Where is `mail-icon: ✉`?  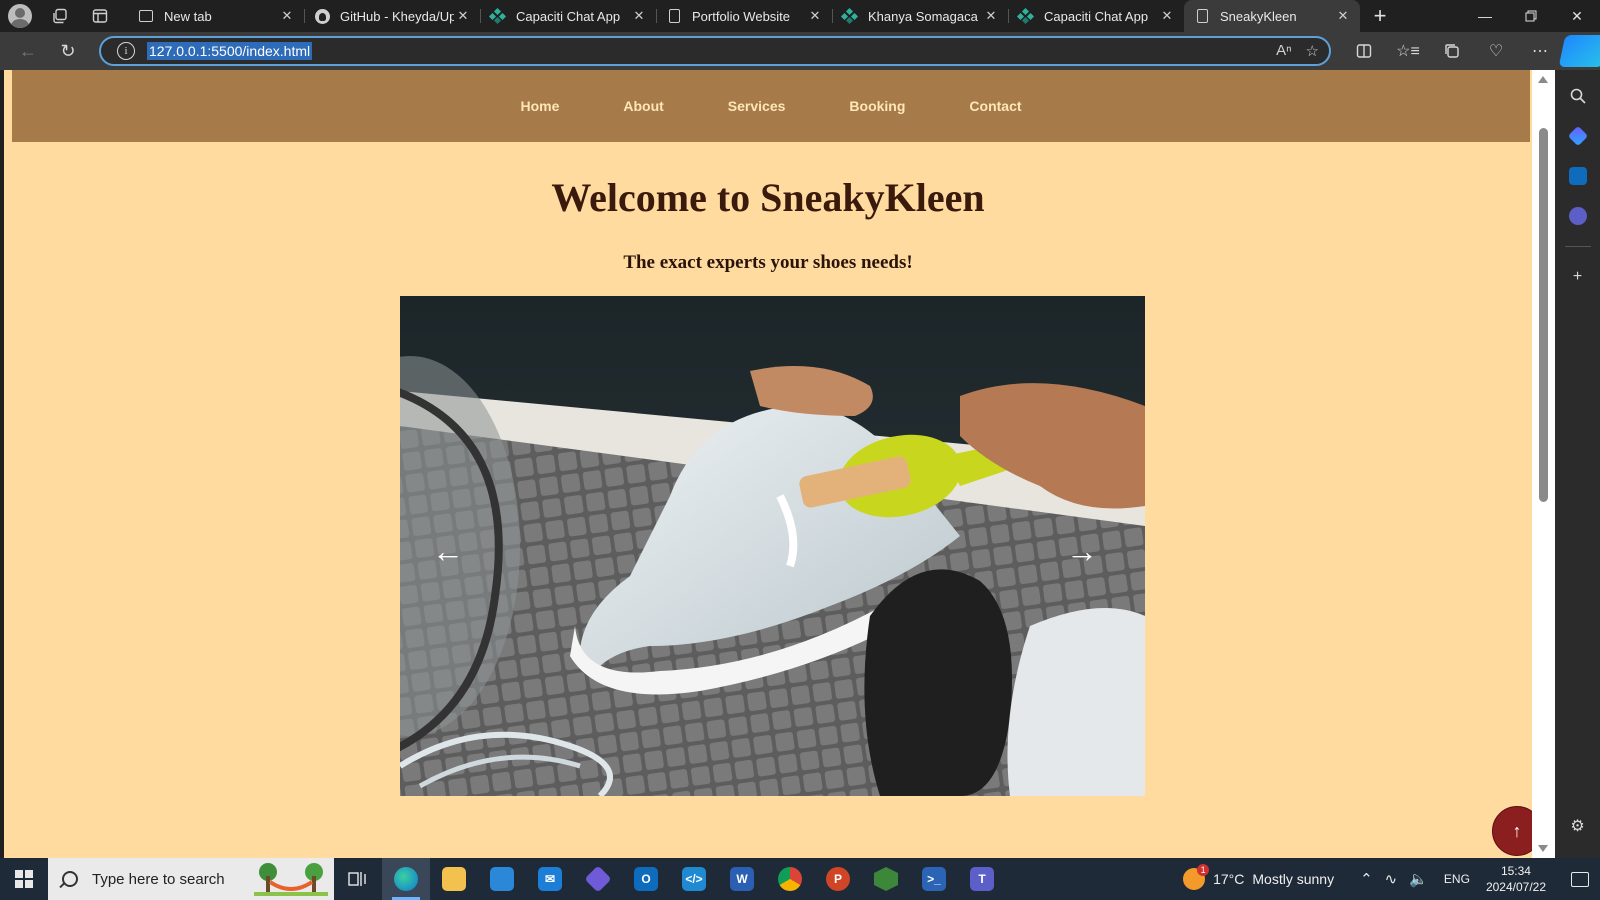 mail-icon: ✉ is located at coordinates (550, 879).